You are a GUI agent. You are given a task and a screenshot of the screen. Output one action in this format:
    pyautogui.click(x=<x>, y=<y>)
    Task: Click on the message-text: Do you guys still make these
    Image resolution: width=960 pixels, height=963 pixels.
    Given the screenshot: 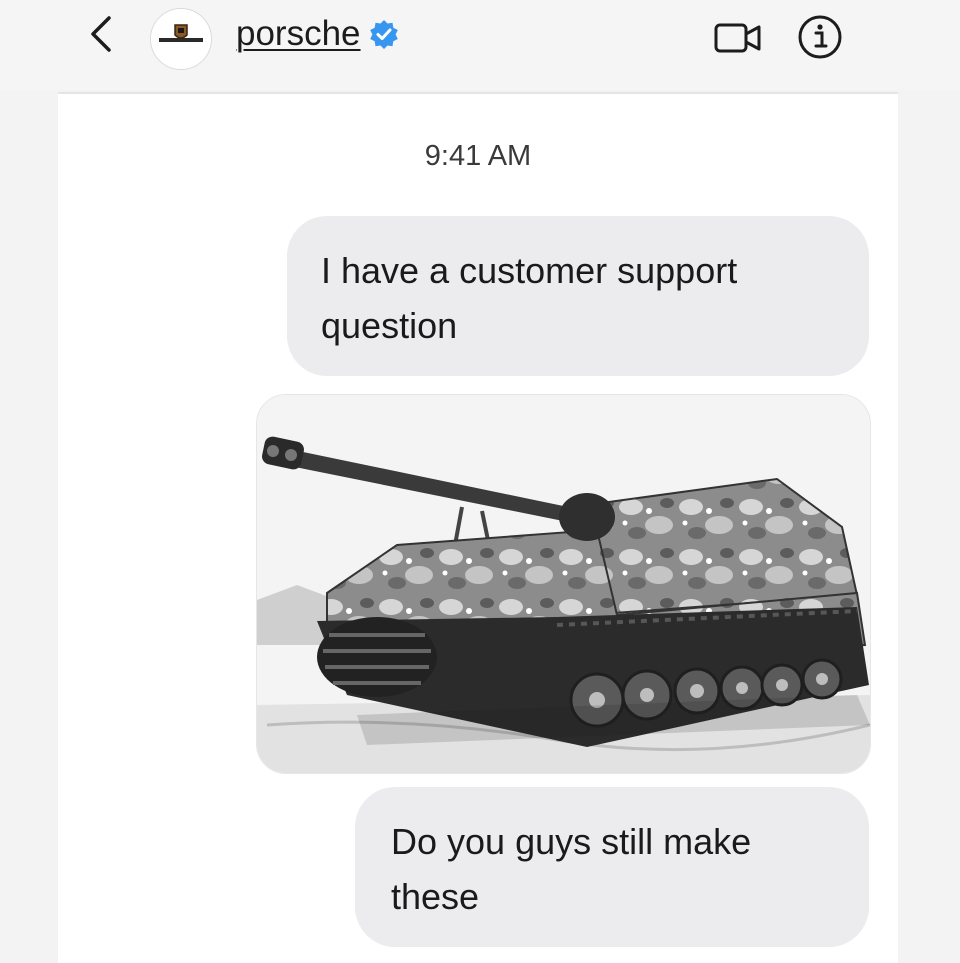 What is the action you would take?
    pyautogui.click(x=571, y=869)
    